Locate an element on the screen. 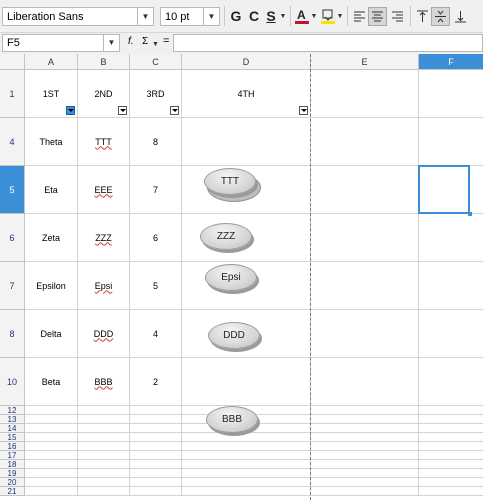 This screenshot has width=483, height=500. function-wizard-button: f. is located at coordinates (131, 41).